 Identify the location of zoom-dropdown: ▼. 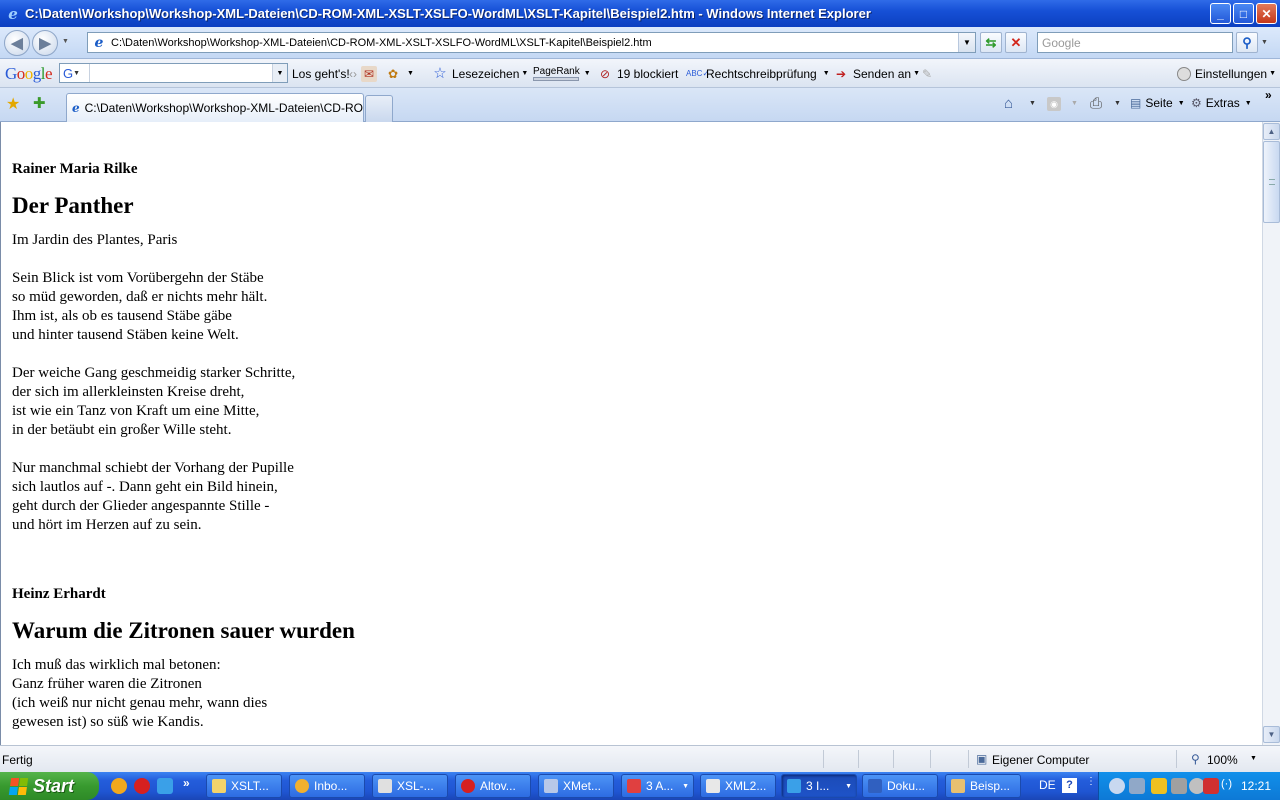
(1253, 758).